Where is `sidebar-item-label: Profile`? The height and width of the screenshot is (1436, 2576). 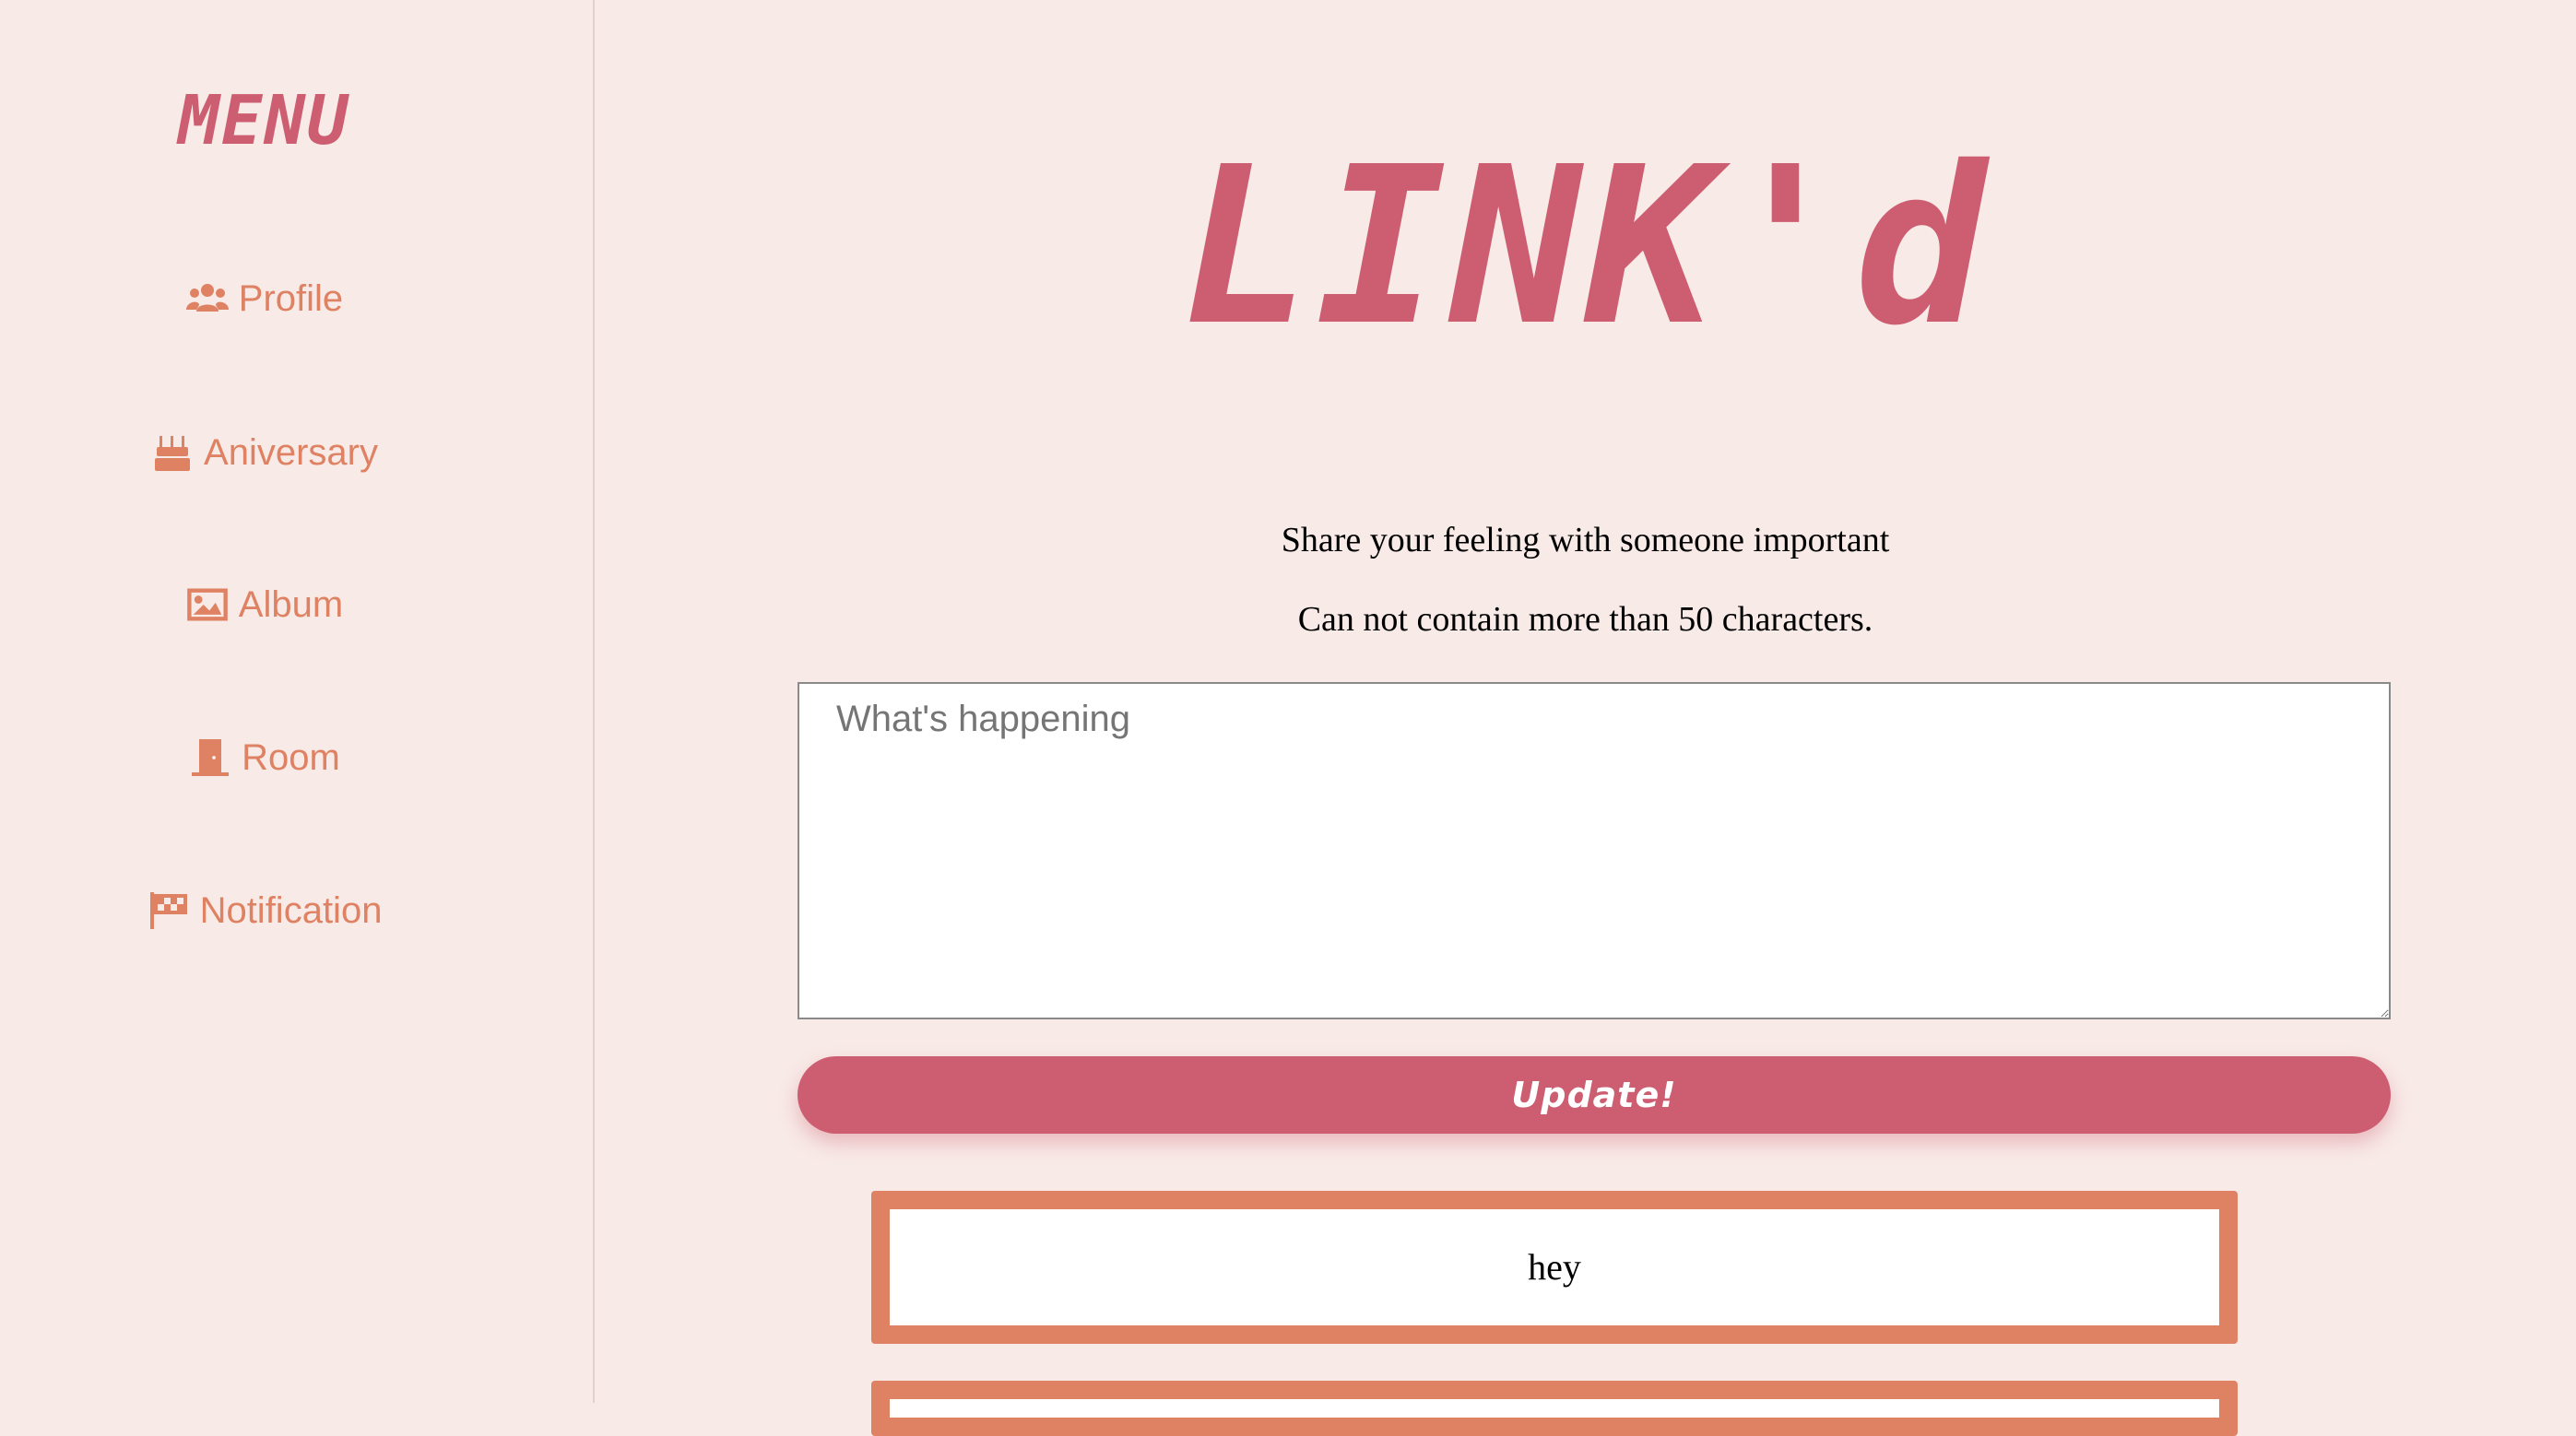
sidebar-item-label: Profile is located at coordinates (291, 298).